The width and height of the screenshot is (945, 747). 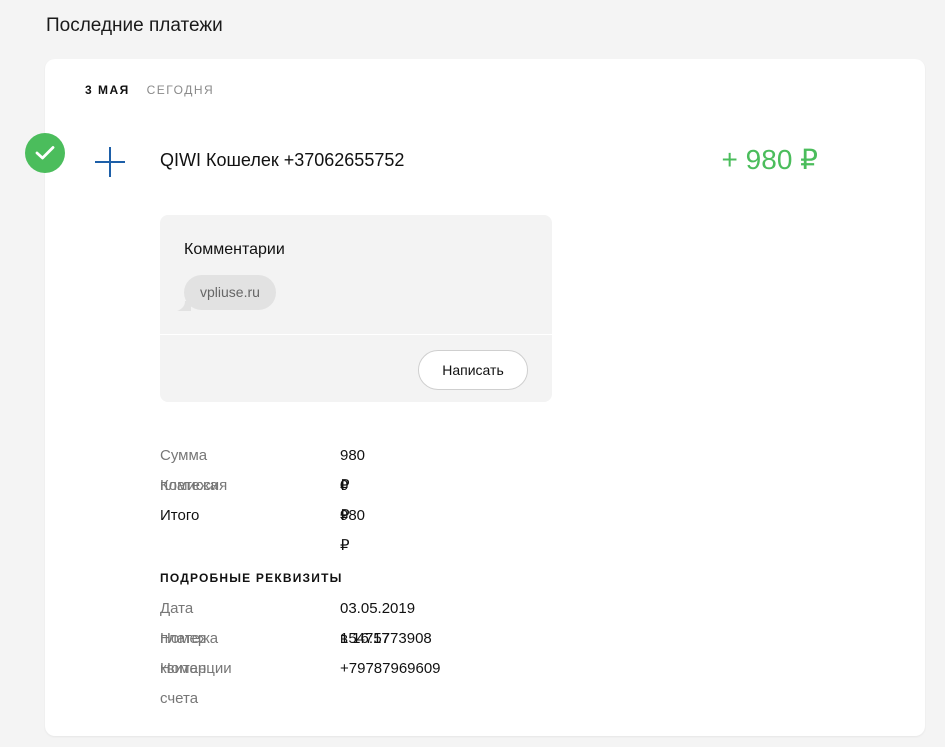 What do you see at coordinates (390, 668) in the screenshot?
I see `details-value: +79787969609` at bounding box center [390, 668].